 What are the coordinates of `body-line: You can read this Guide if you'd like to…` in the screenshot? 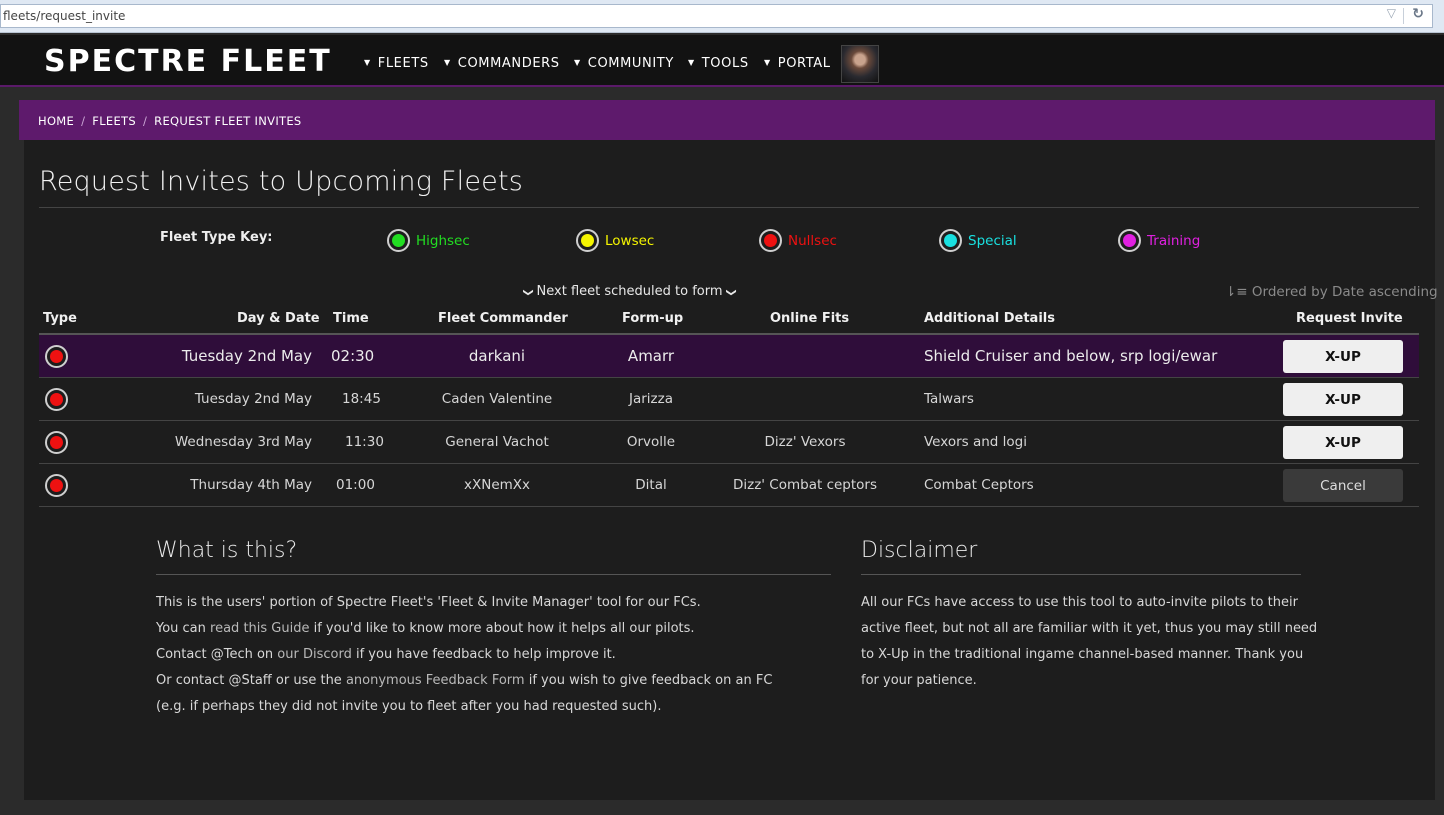 It's located at (425, 628).